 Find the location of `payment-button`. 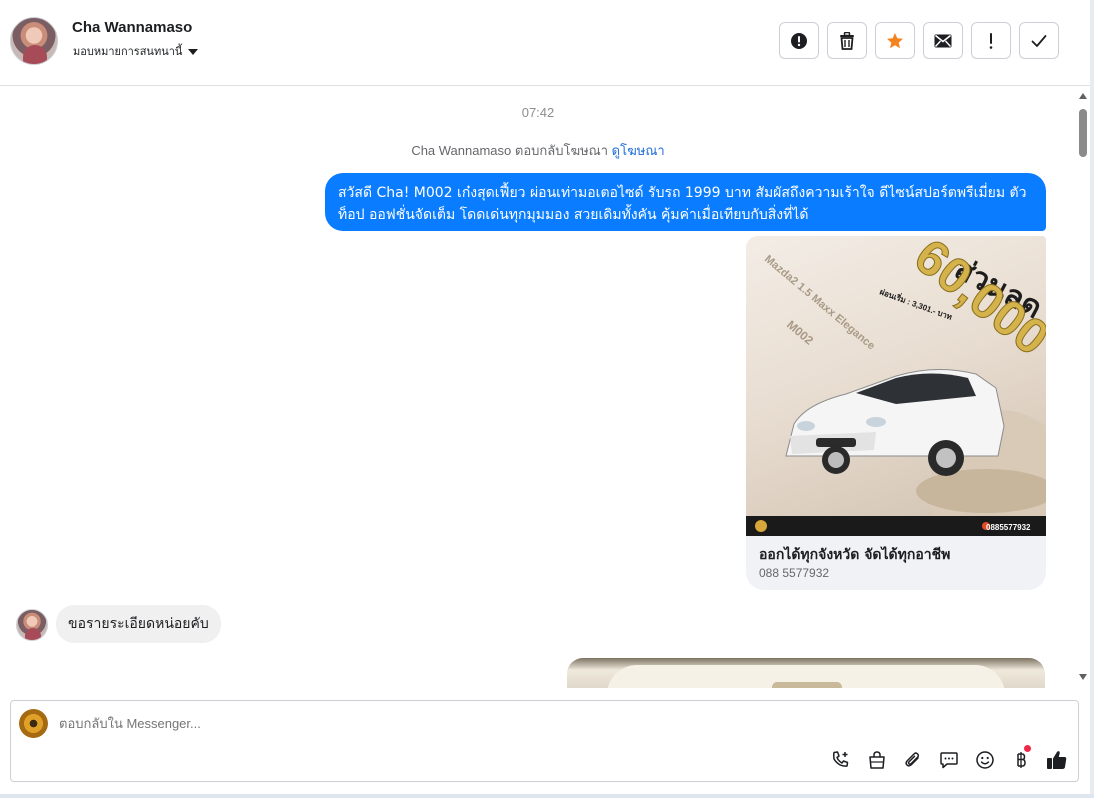

payment-button is located at coordinates (1021, 758).